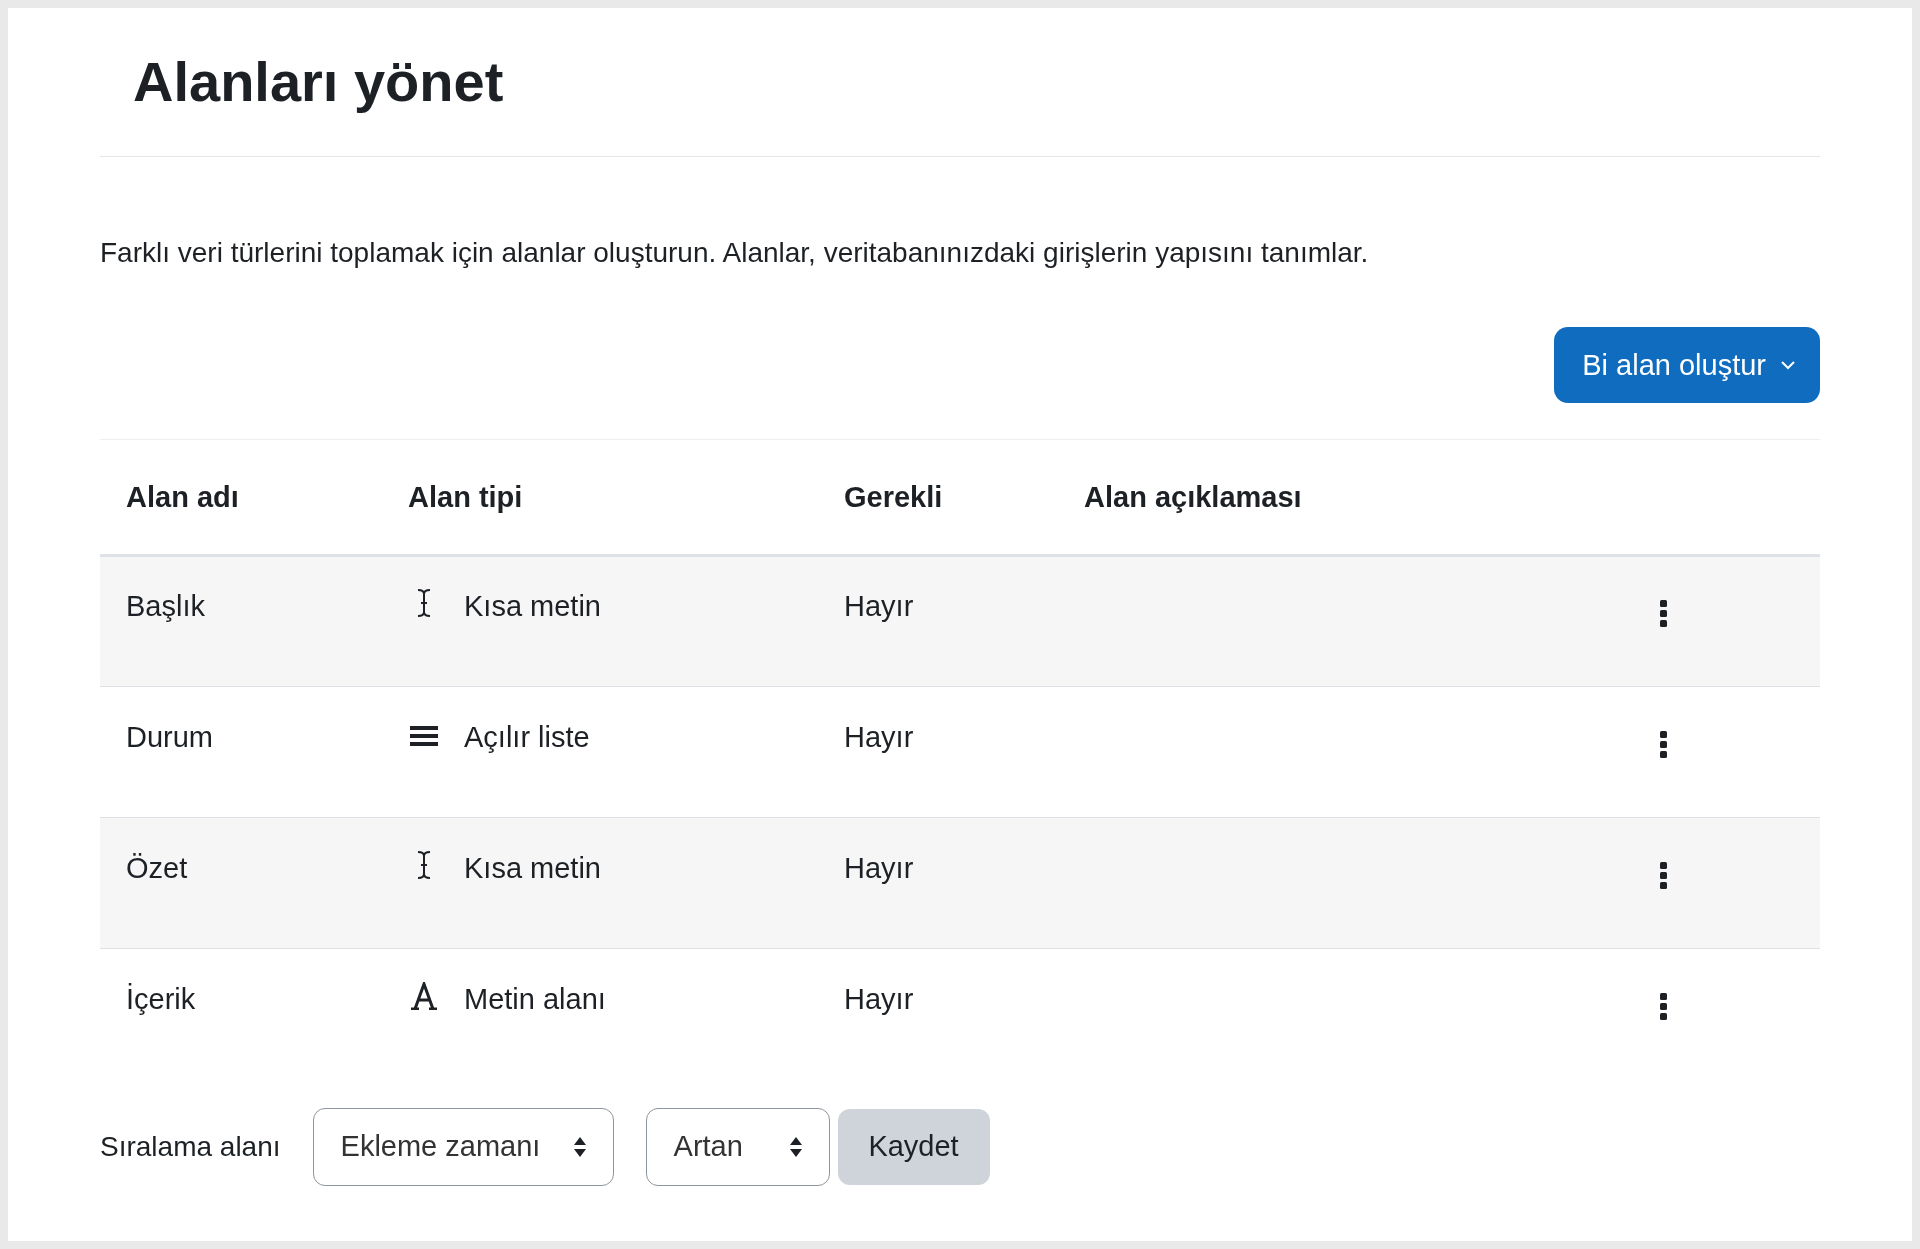 The image size is (1920, 1249). What do you see at coordinates (735, 253) in the screenshot?
I see `description-text: Farklı veri türlerini toplamak için alanlar oluşturun. Alanlar, veritabanınızdaki girişlerin yapısını tanımlar.` at bounding box center [735, 253].